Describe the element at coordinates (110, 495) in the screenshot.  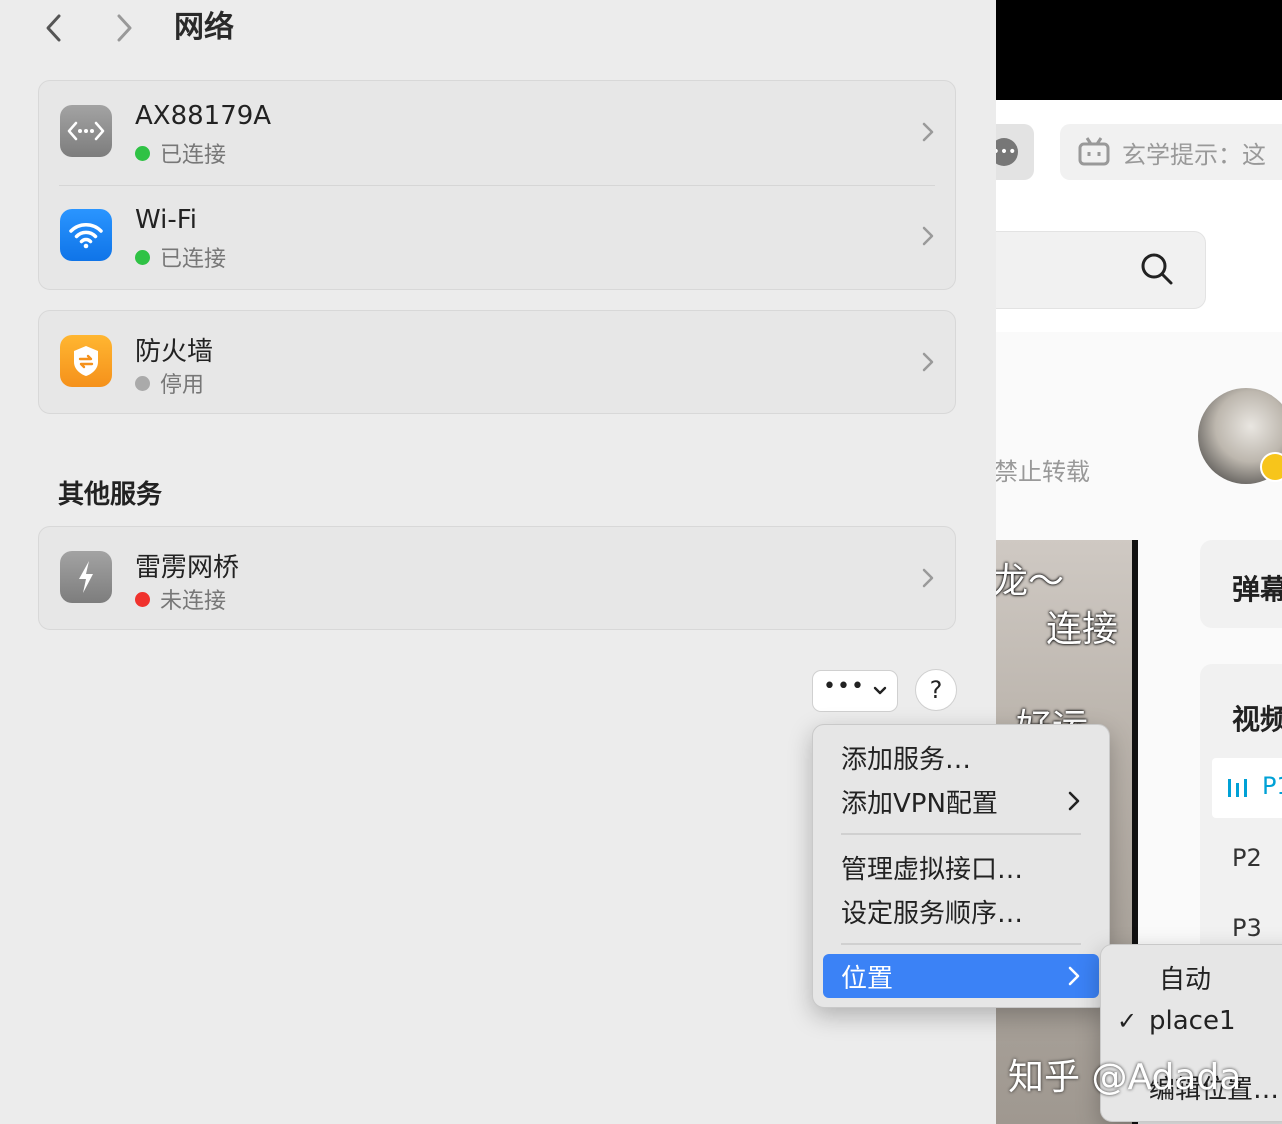
I see `section-heading-other-services: 其他服务` at that location.